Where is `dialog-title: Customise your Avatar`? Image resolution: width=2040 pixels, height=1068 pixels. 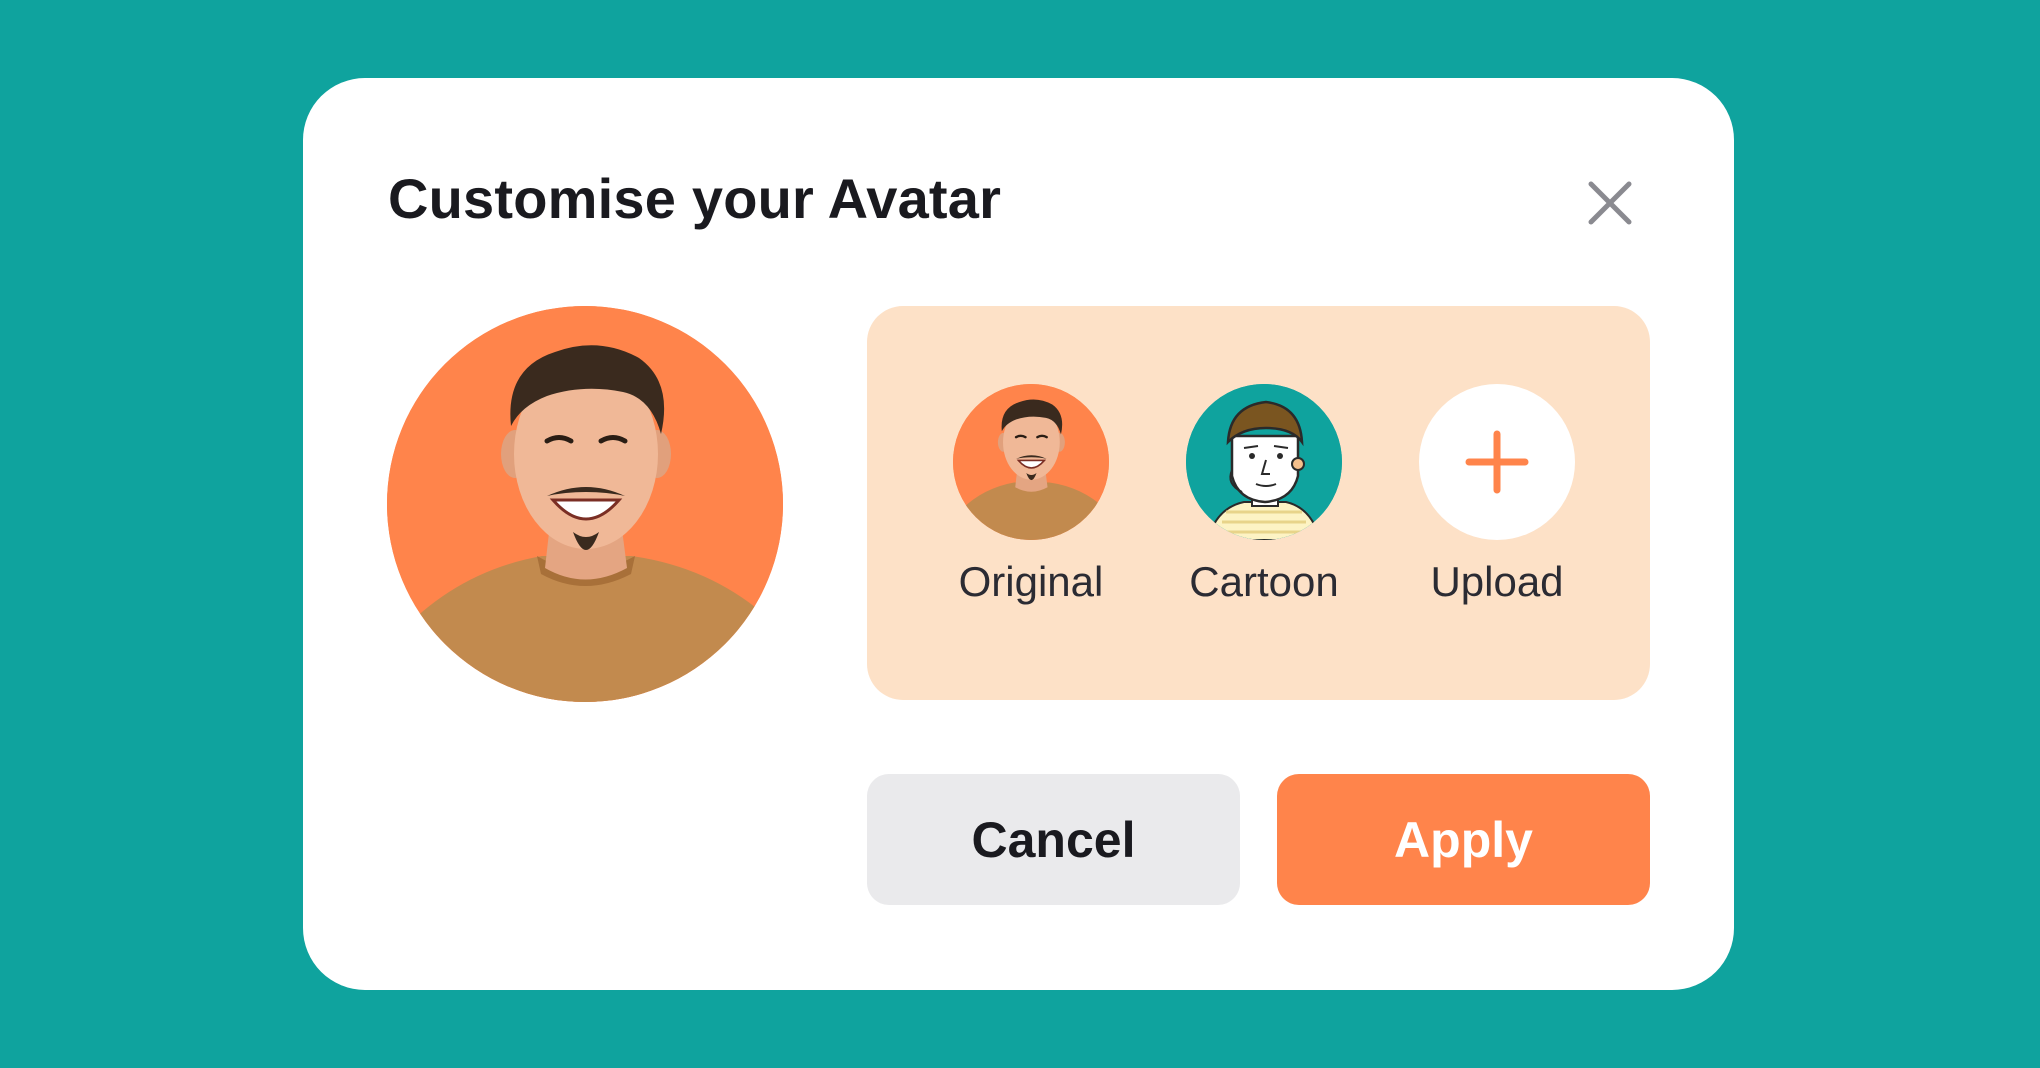
dialog-title: Customise your Avatar is located at coordinates (695, 198).